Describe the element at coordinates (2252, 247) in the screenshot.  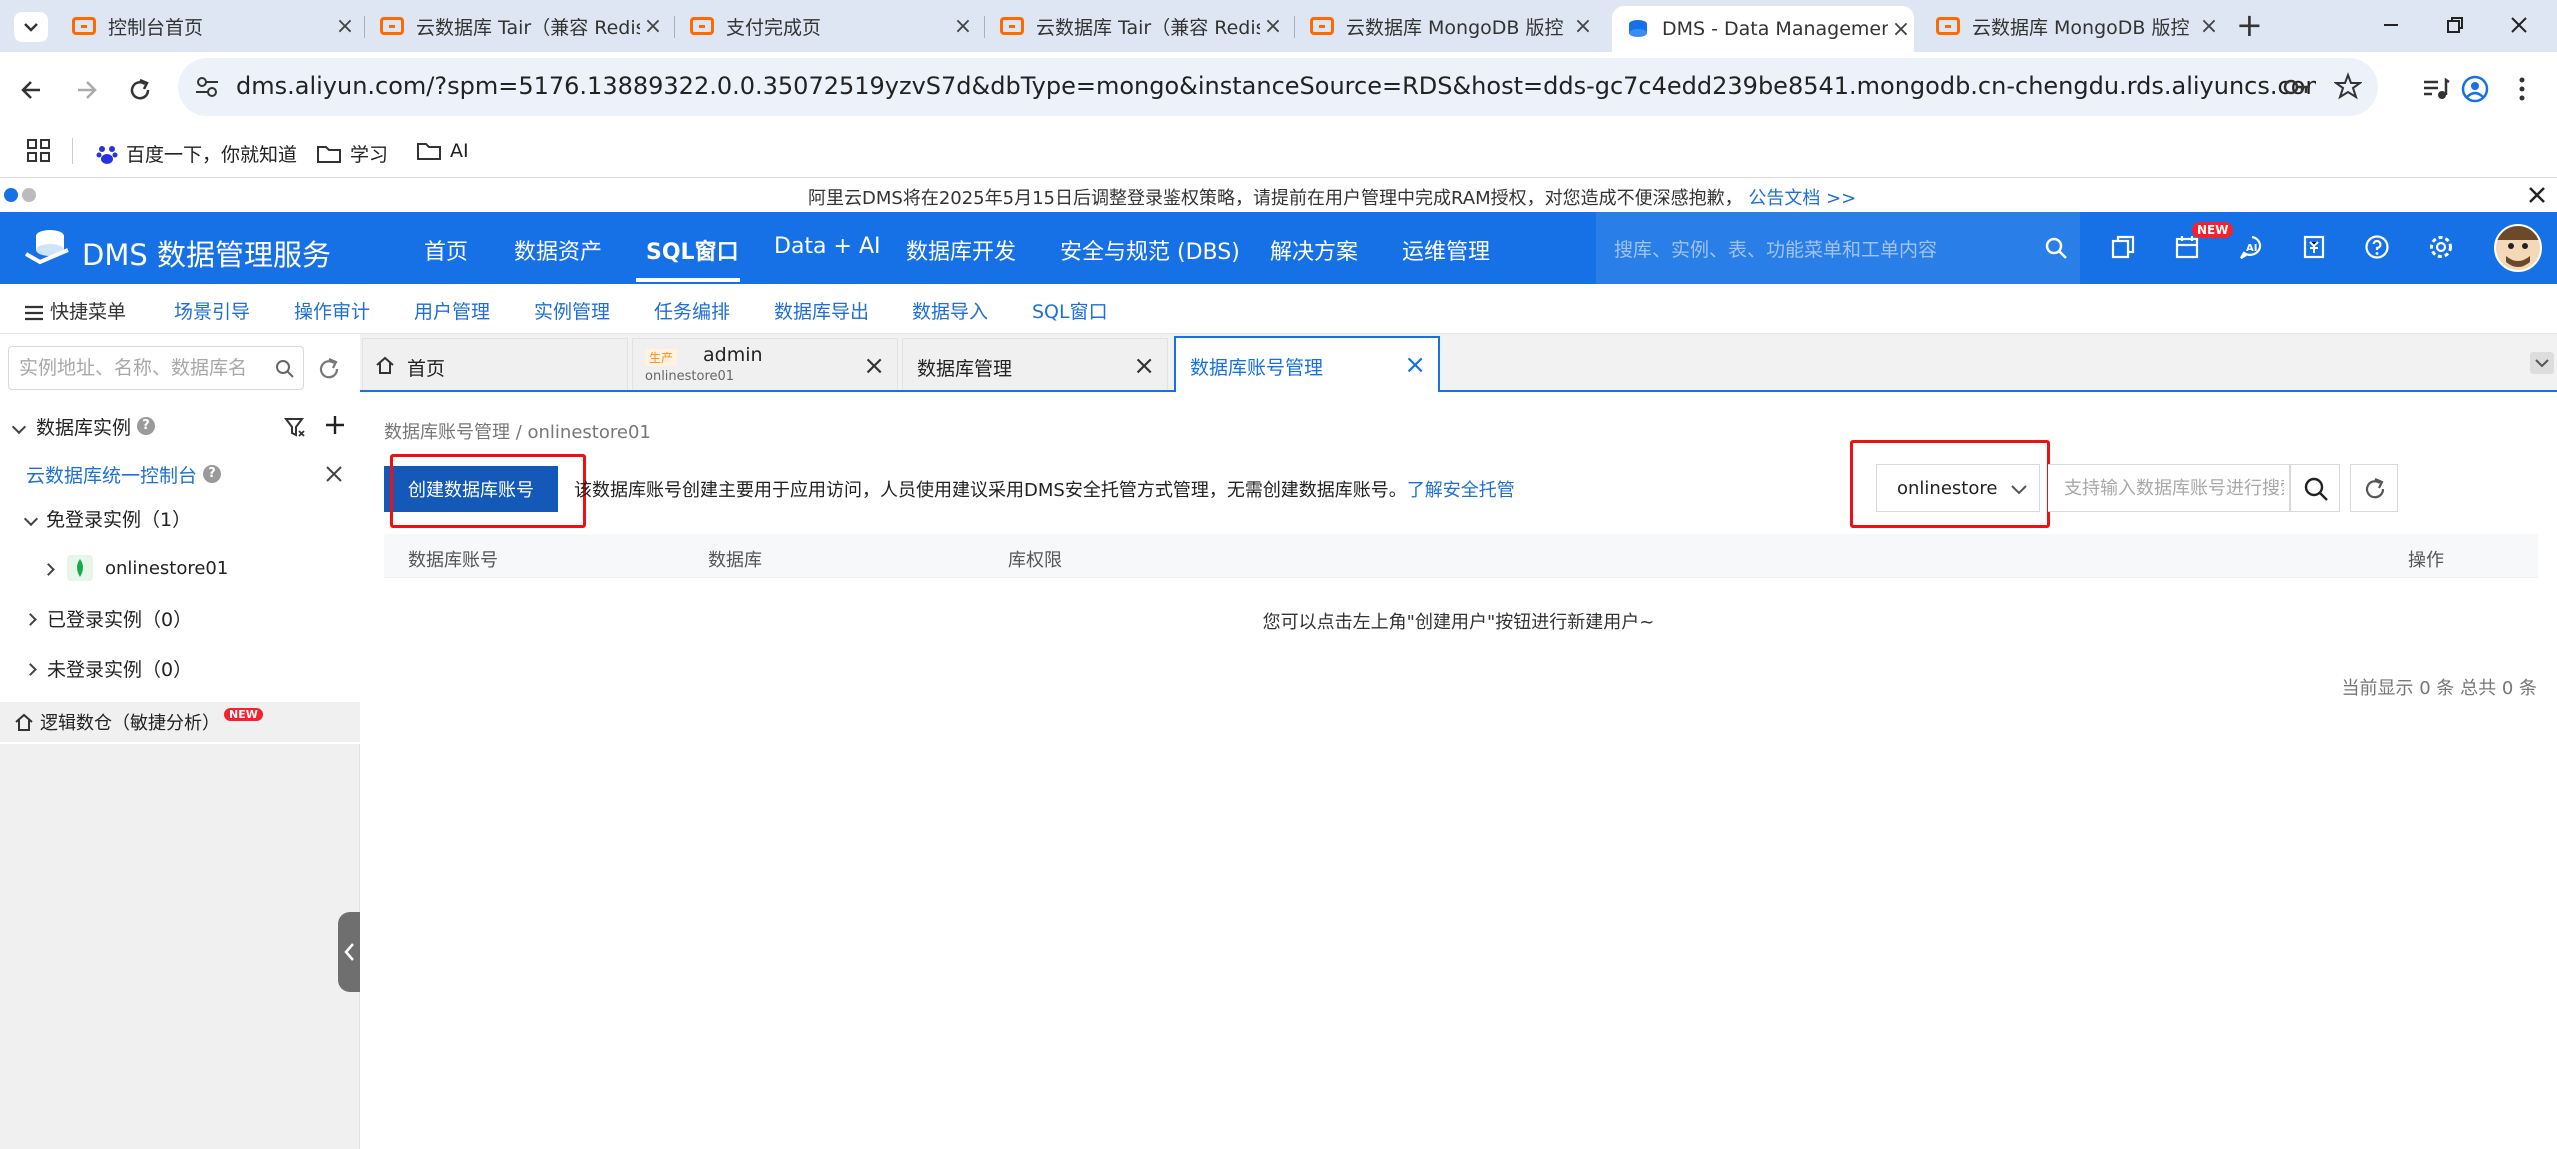
I see `ai-assistant-icon: AI` at that location.